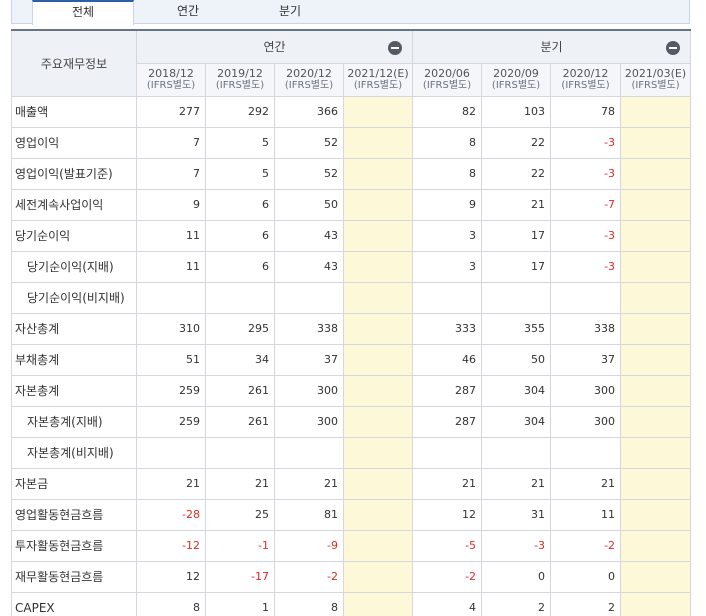  Describe the element at coordinates (586, 204) in the screenshot. I see `table-cell: -7` at that location.